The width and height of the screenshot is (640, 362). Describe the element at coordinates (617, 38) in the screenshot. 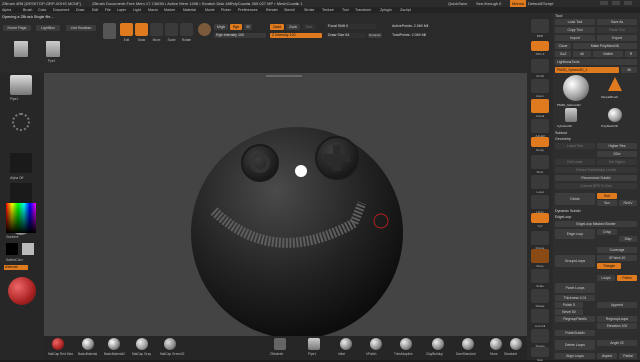

I see `export-button: Export` at that location.